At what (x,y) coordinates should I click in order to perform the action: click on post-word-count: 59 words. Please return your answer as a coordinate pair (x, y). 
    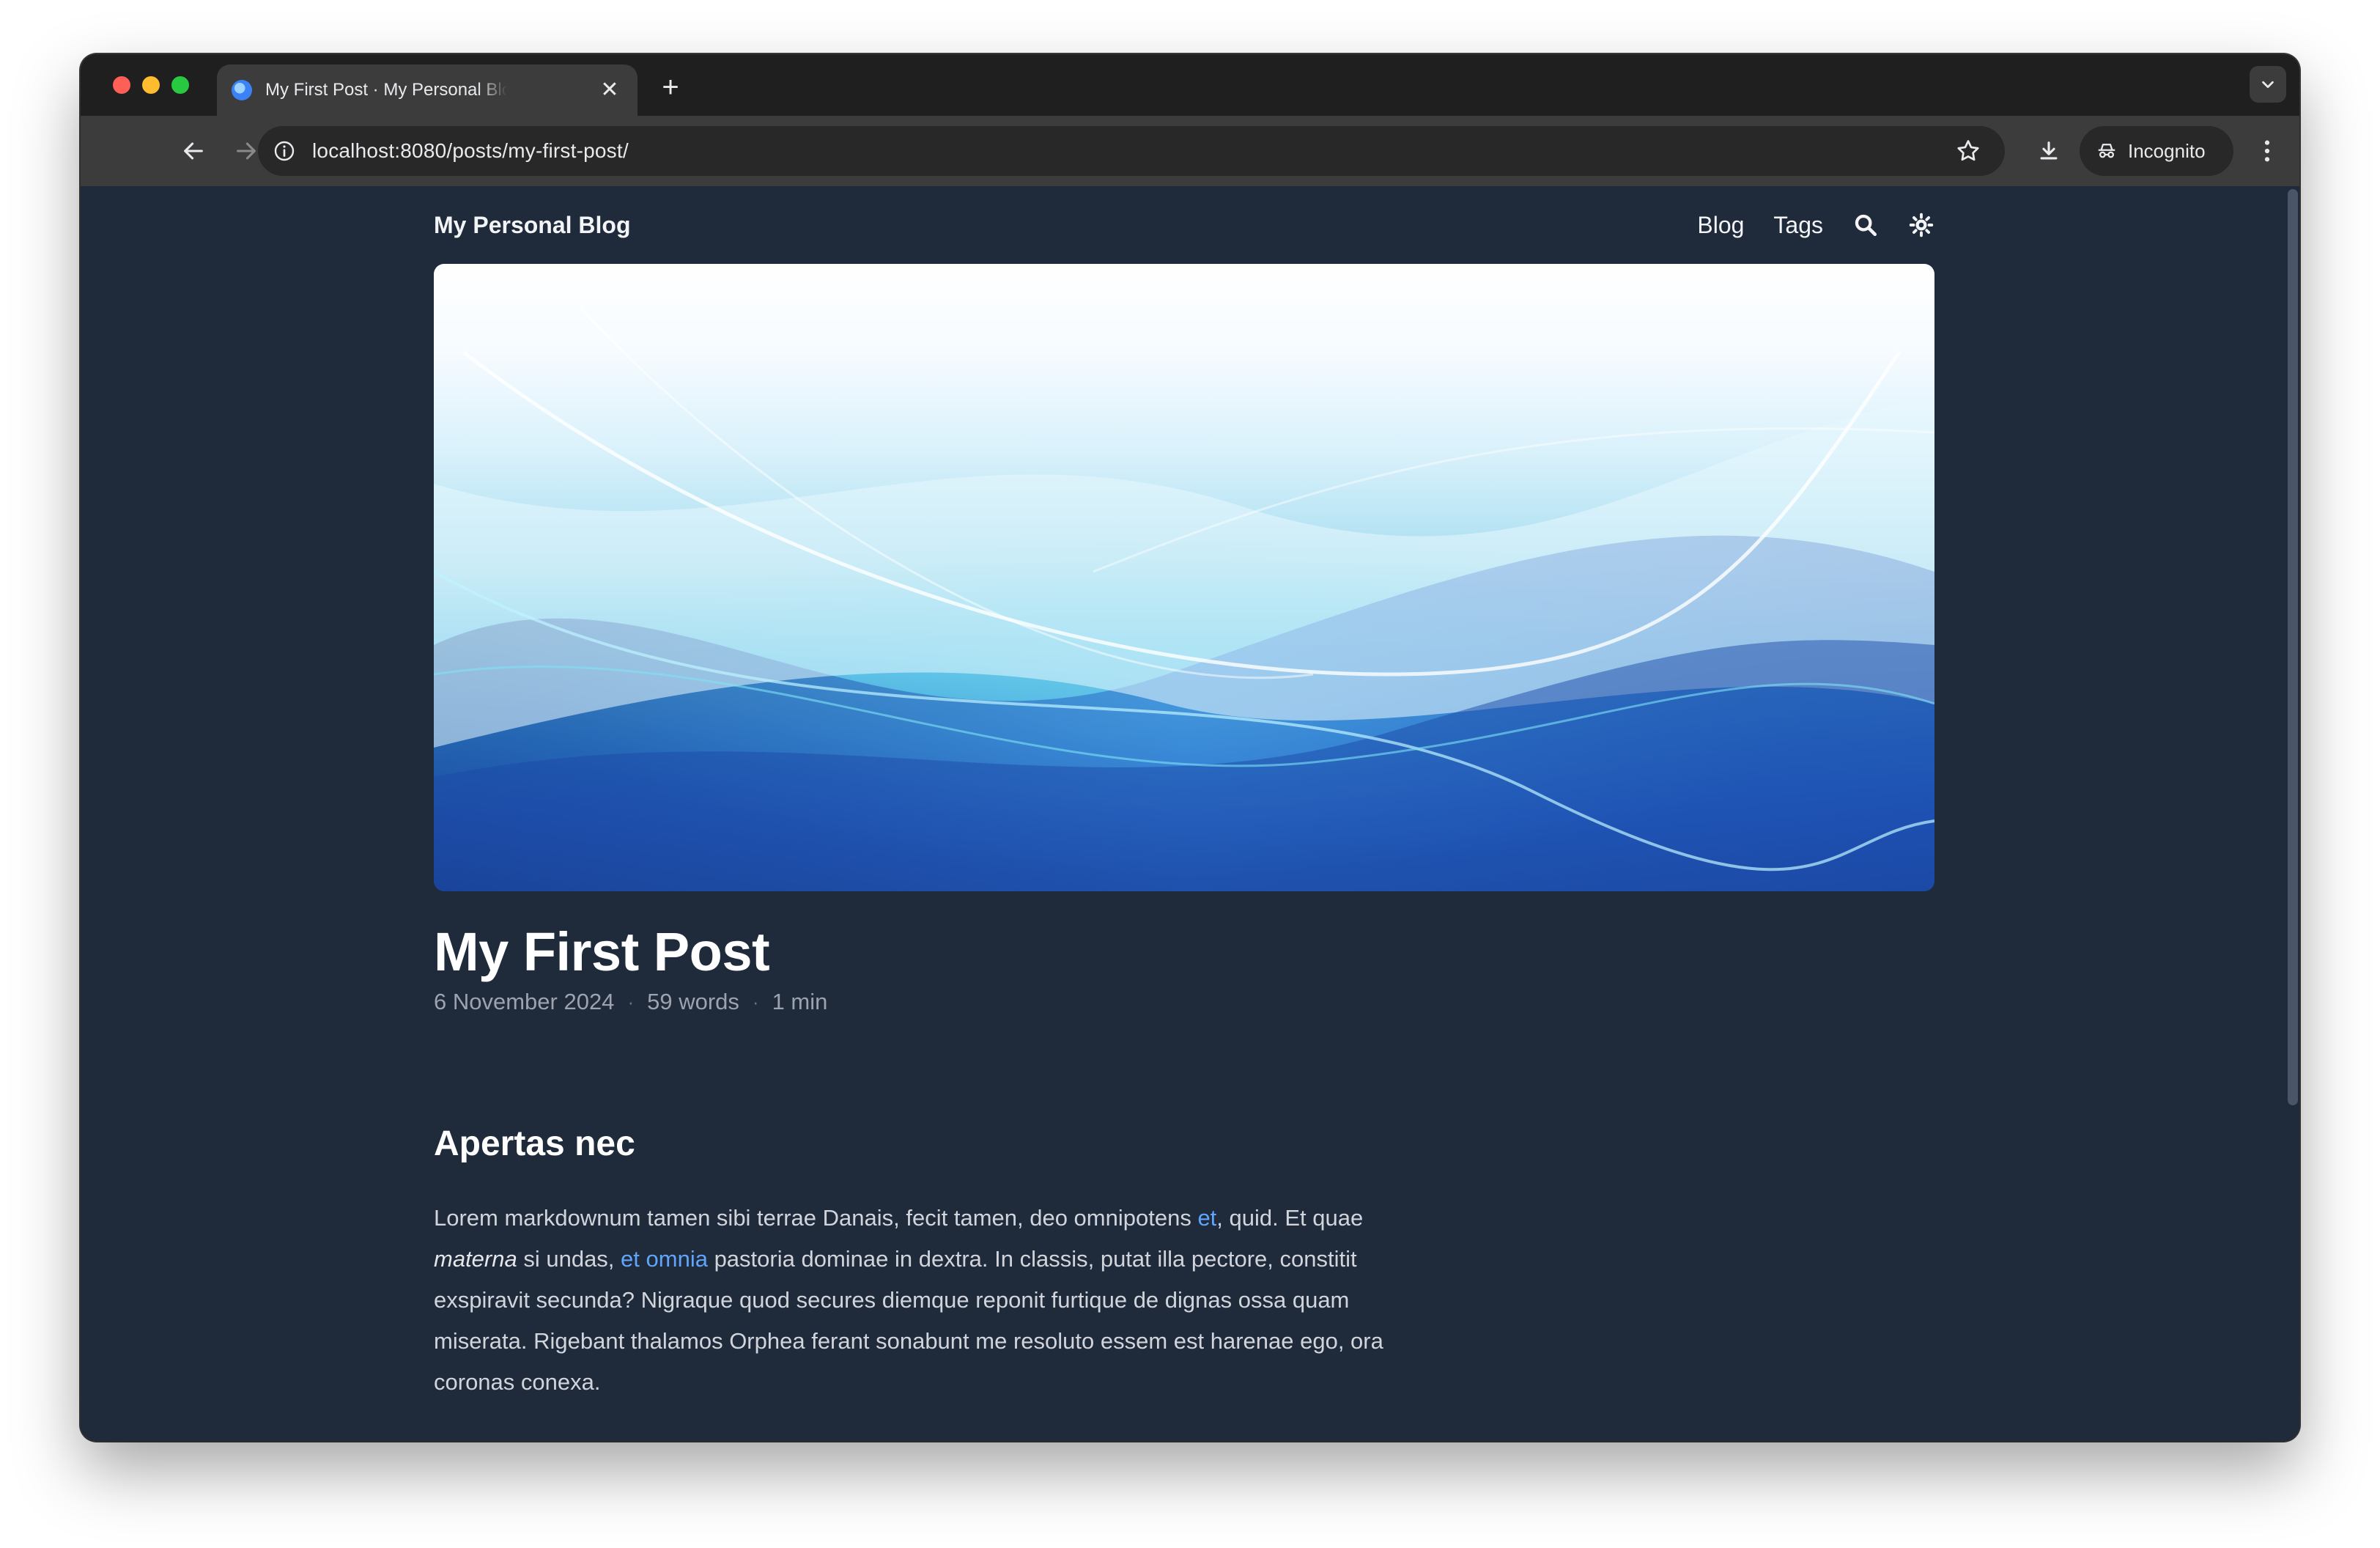
    Looking at the image, I should click on (693, 1001).